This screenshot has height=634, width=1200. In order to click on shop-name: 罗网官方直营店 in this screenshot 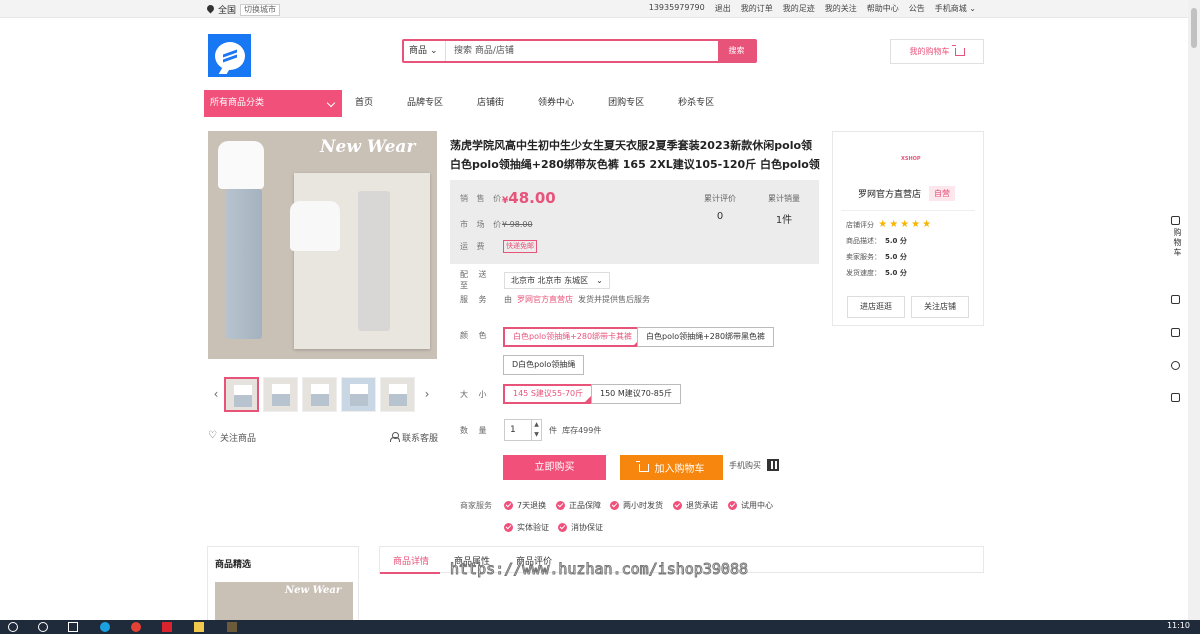, I will do `click(889, 193)`.